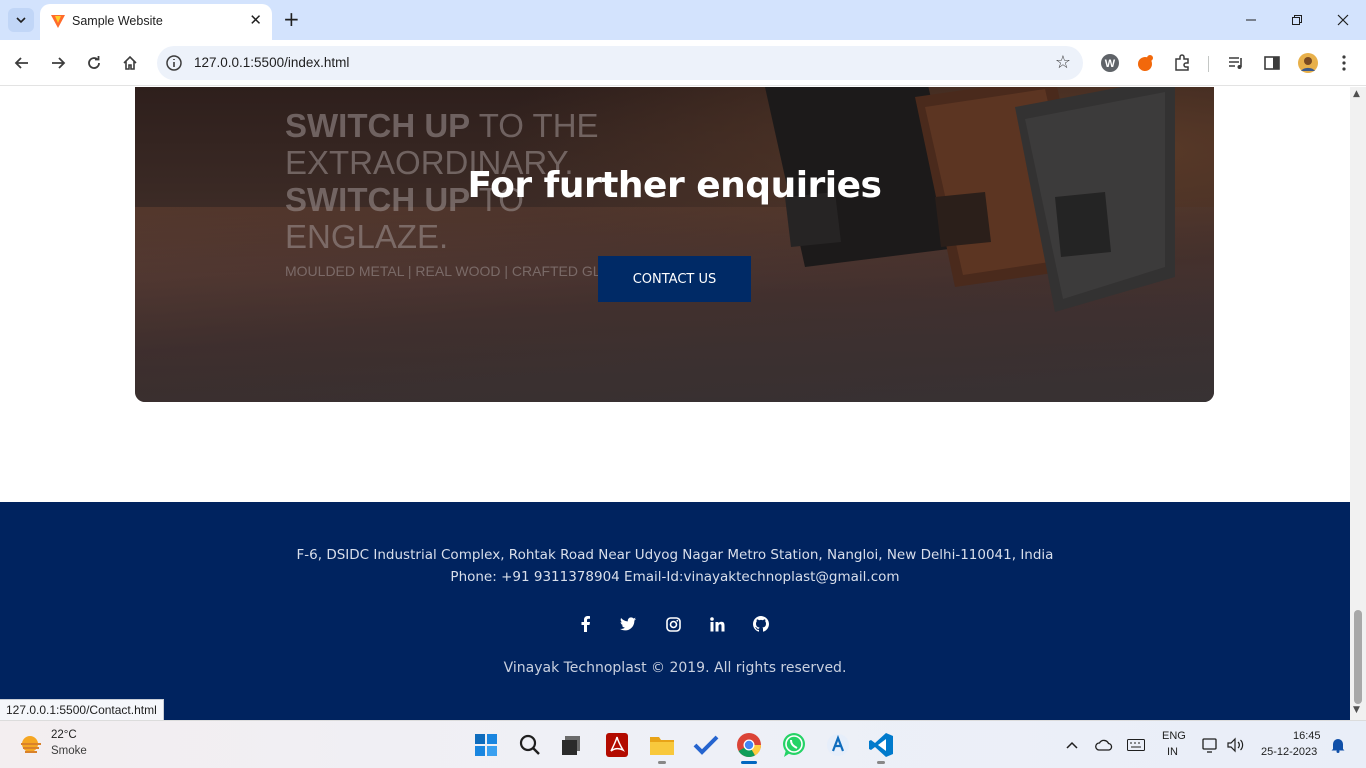  I want to click on windows-taskbar: 22°C Smoke ENG IN 16:45 25-12-2023, so click(683, 744).